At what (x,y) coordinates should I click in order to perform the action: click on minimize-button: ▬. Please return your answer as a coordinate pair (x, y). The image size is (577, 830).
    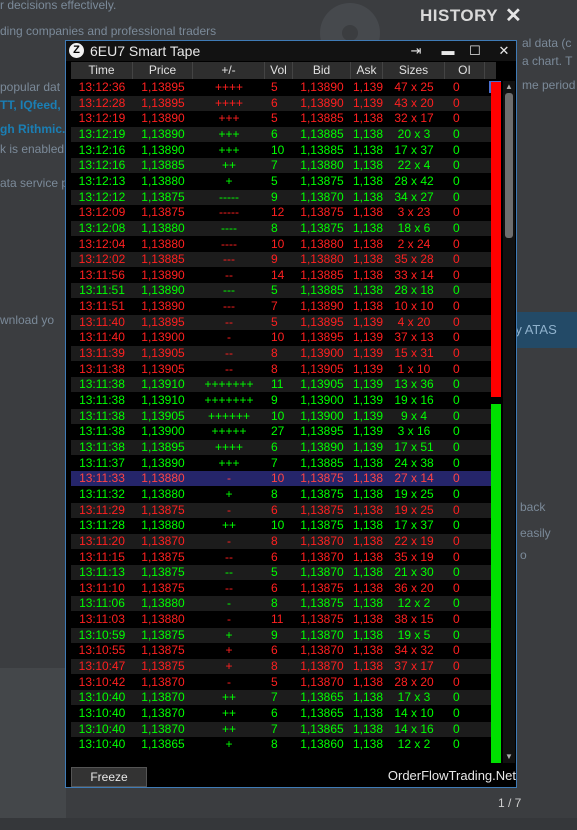
    Looking at the image, I should click on (448, 51).